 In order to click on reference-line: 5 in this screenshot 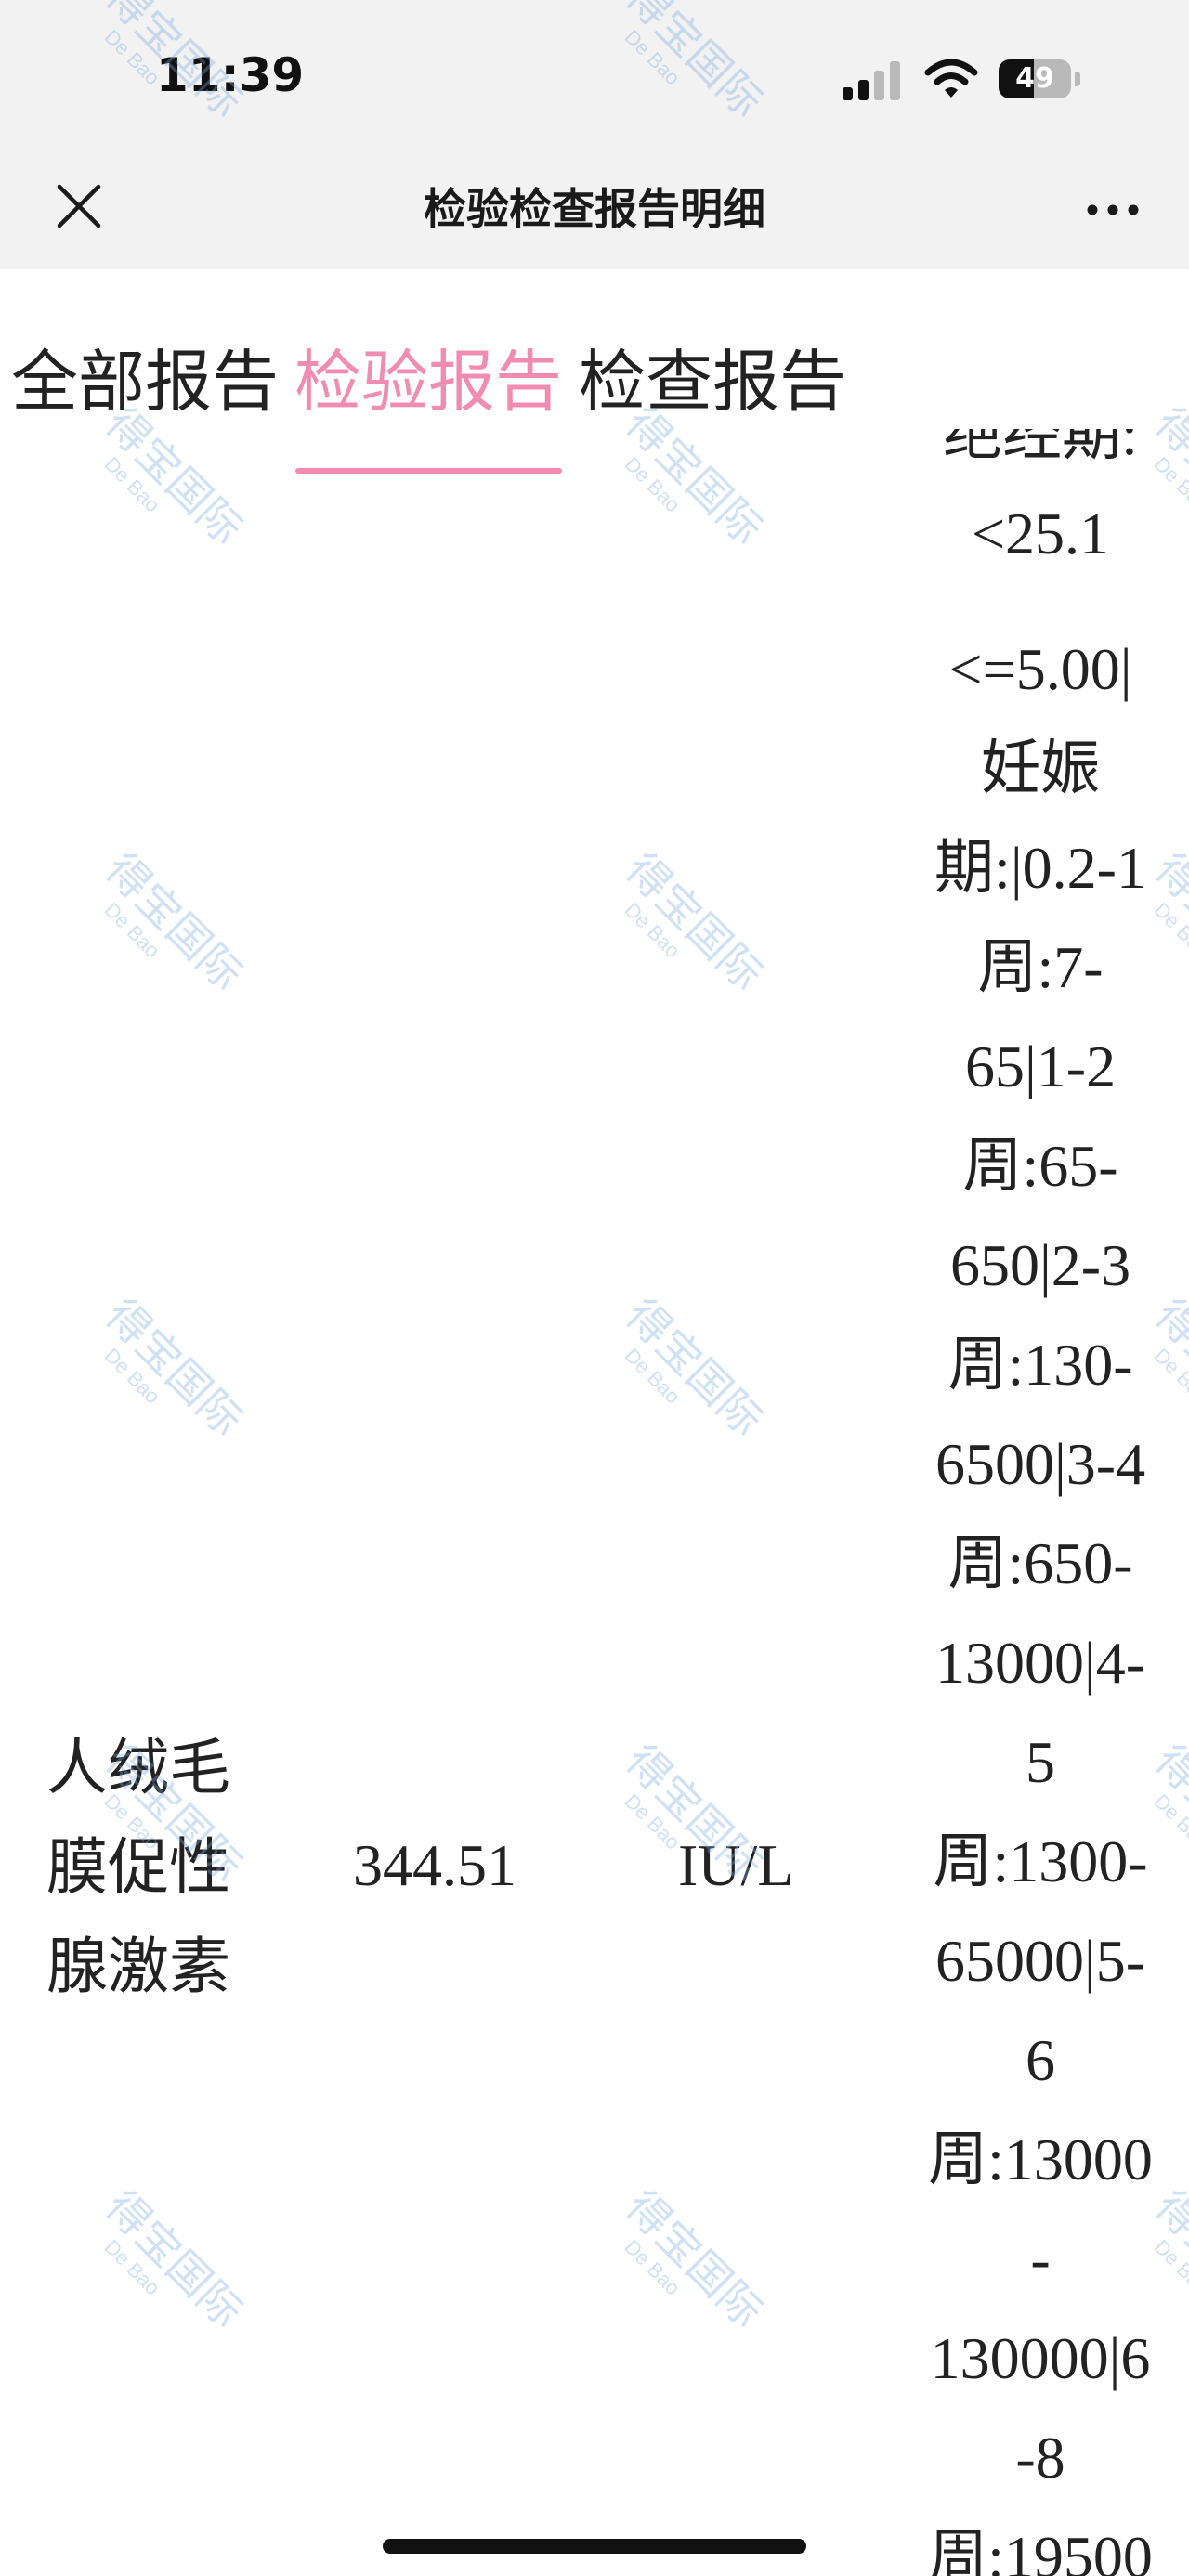, I will do `click(1041, 1762)`.